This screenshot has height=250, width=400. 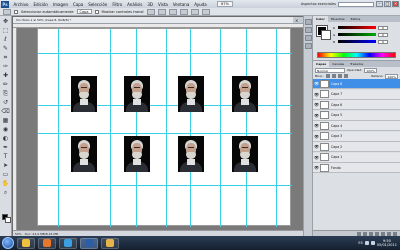 I want to click on maximize-button: □, so click(x=387, y=4).